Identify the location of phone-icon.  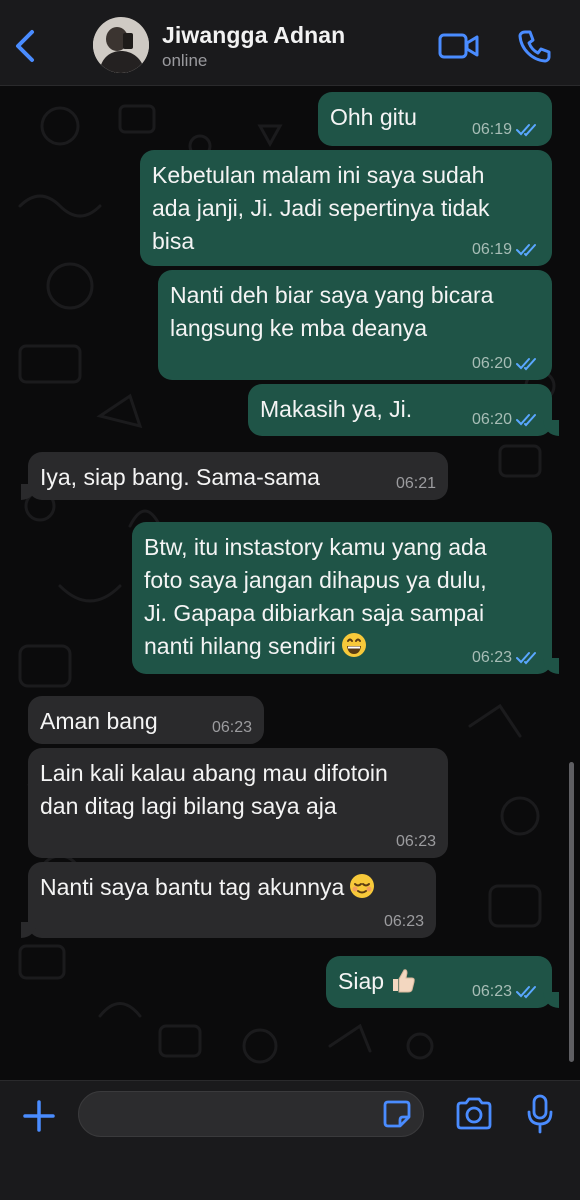
(534, 46).